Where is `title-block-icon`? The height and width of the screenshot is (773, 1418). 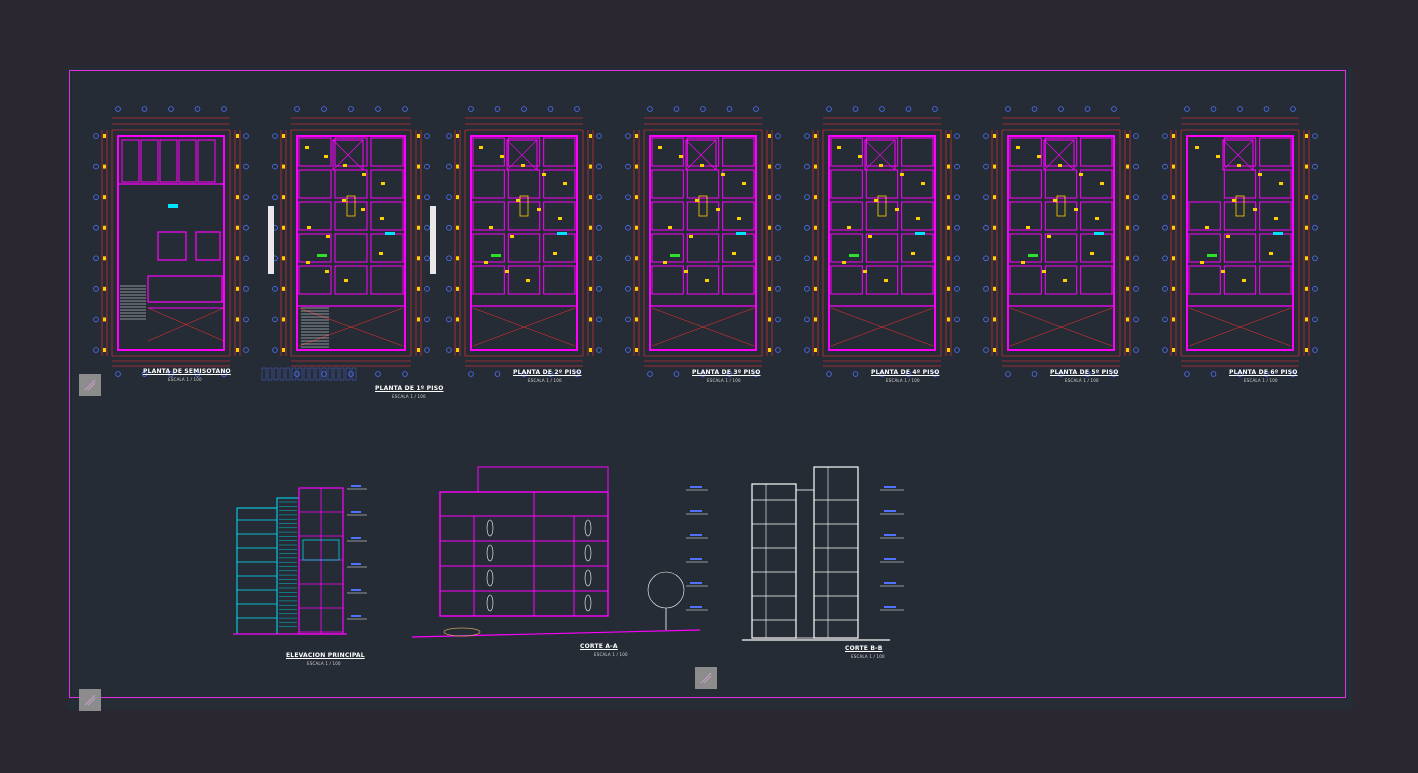
title-block-icon is located at coordinates (90, 700).